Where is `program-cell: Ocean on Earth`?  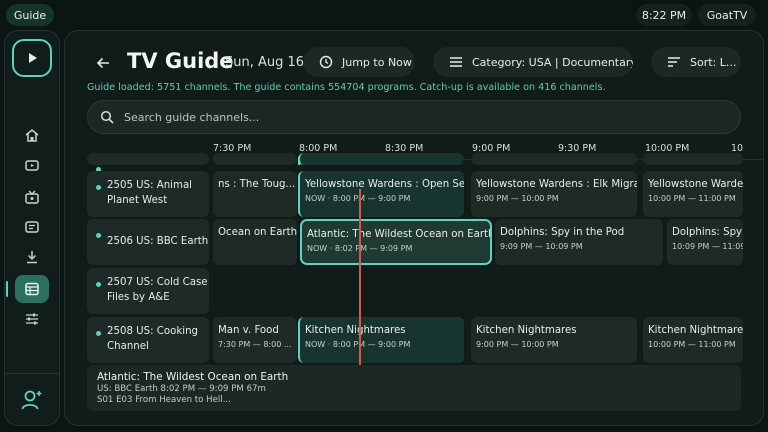 program-cell: Ocean on Earth is located at coordinates (255, 242).